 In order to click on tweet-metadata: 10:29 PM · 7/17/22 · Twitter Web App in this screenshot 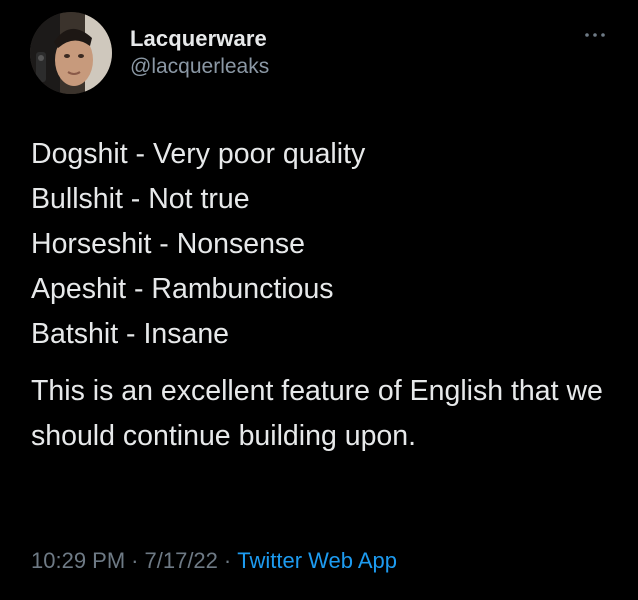, I will do `click(214, 561)`.